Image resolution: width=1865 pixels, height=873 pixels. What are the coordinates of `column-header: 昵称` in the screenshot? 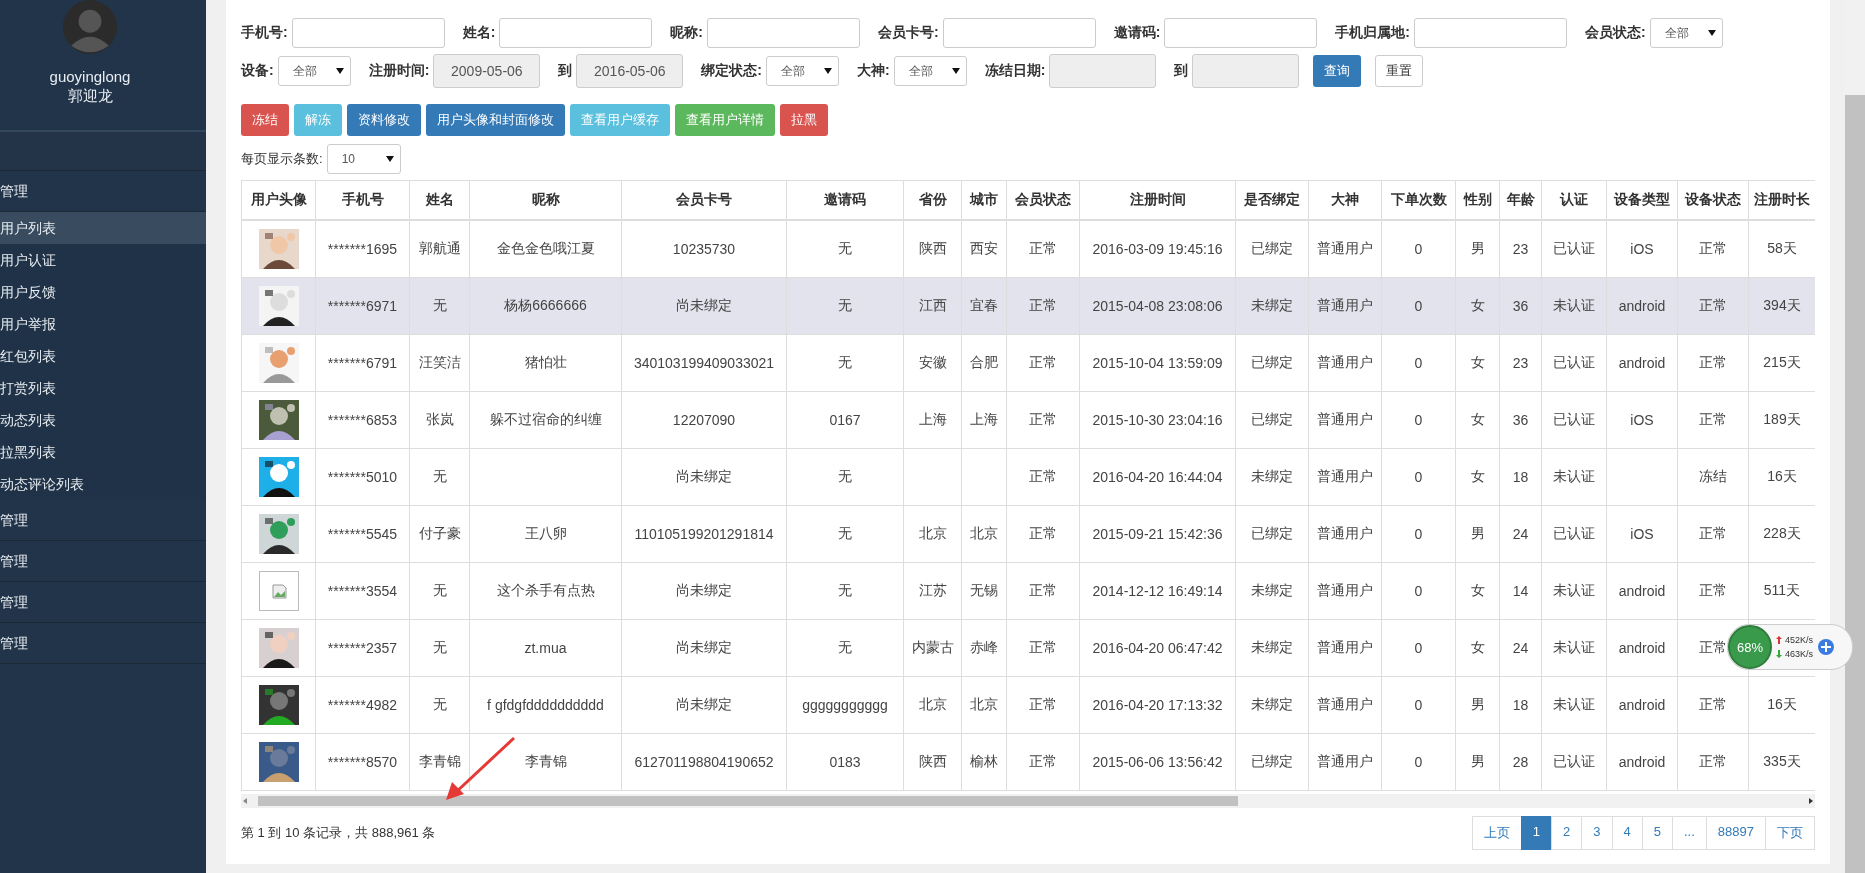 It's located at (545, 200).